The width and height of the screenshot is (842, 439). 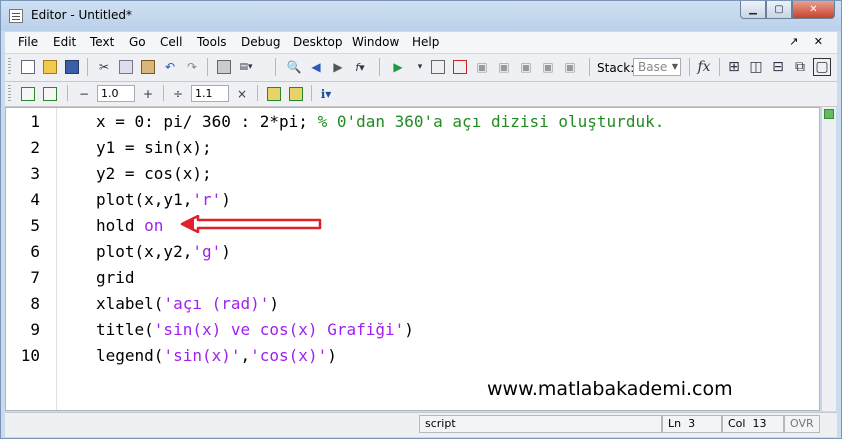 I want to click on code-line: hold on, so click(x=129, y=225).